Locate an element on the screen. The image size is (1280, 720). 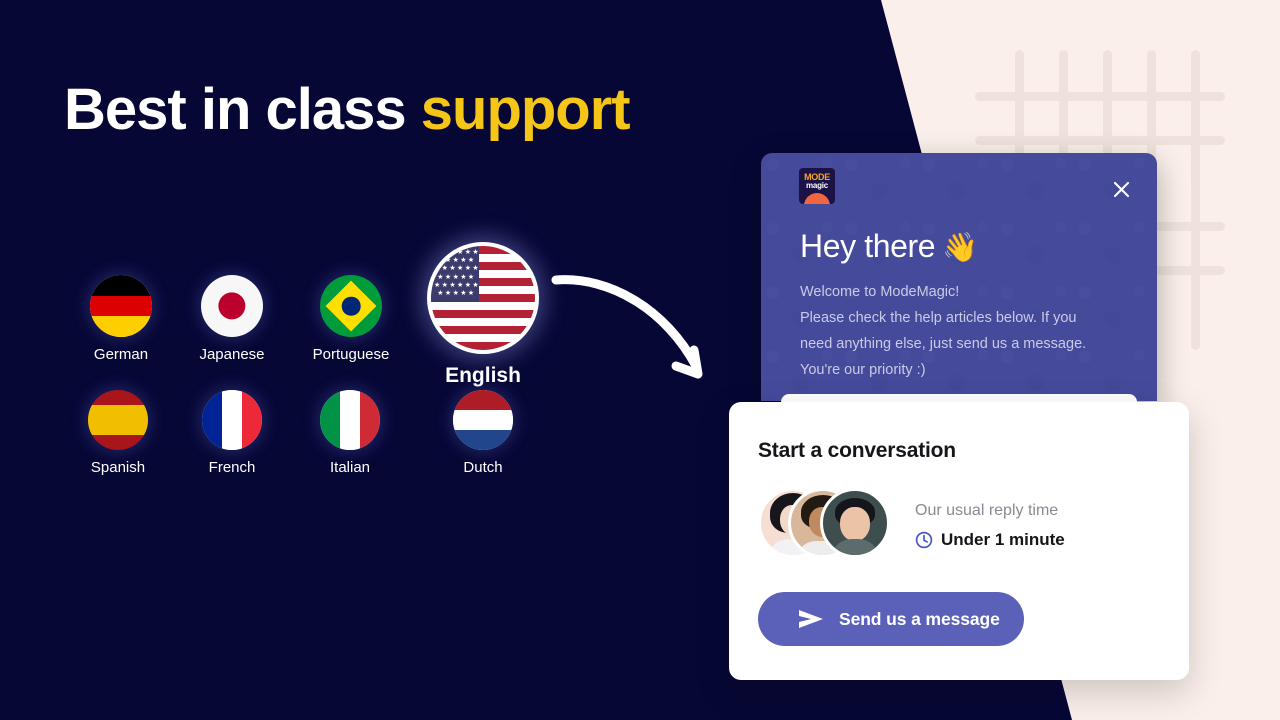
language-label: English is located at coordinates (483, 375).